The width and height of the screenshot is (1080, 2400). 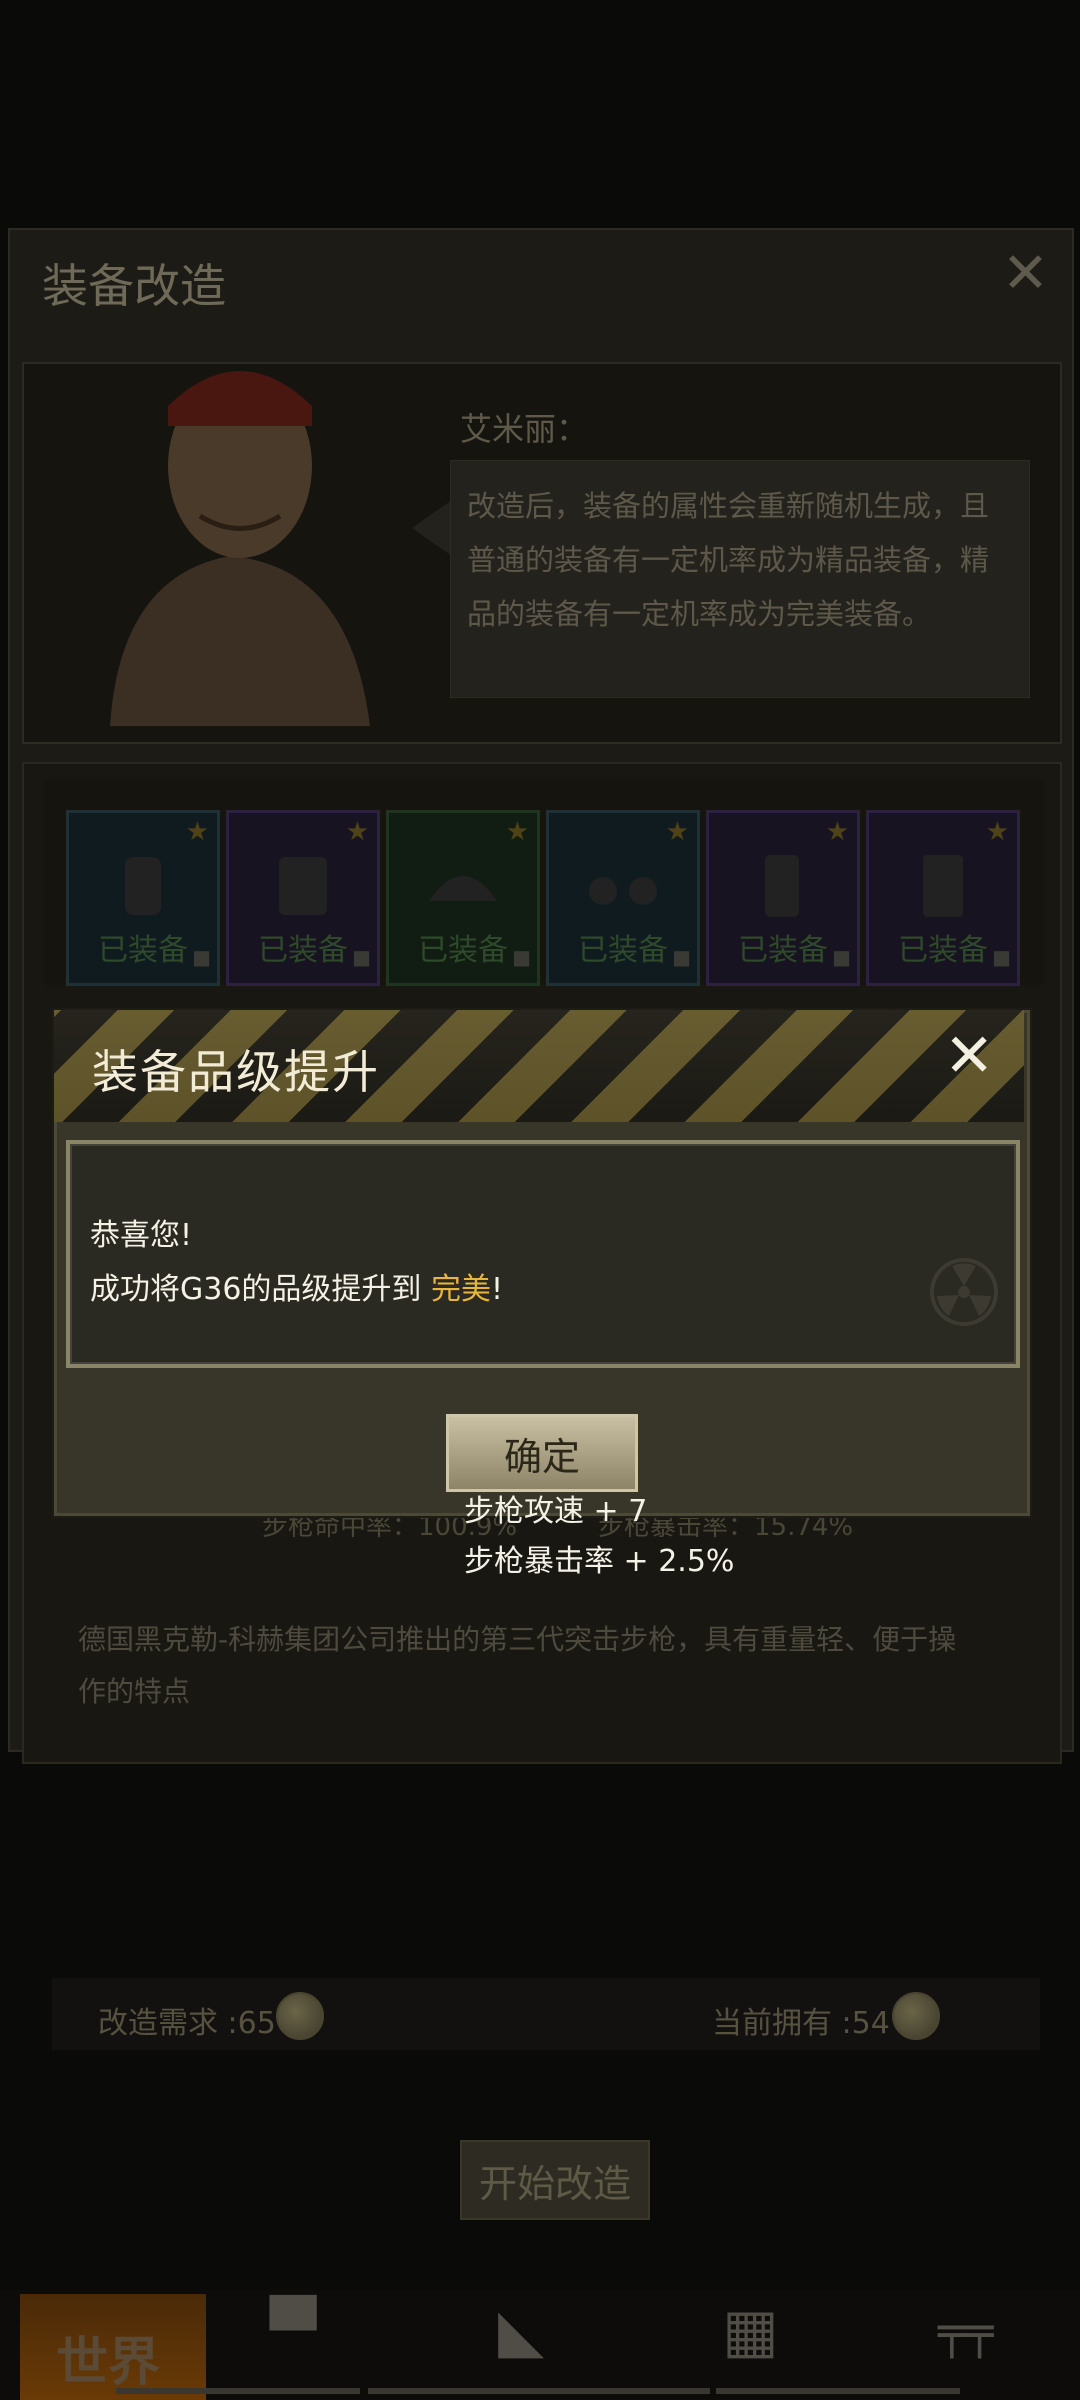 What do you see at coordinates (496, 1289) in the screenshot?
I see `message-result-suffix: !` at bounding box center [496, 1289].